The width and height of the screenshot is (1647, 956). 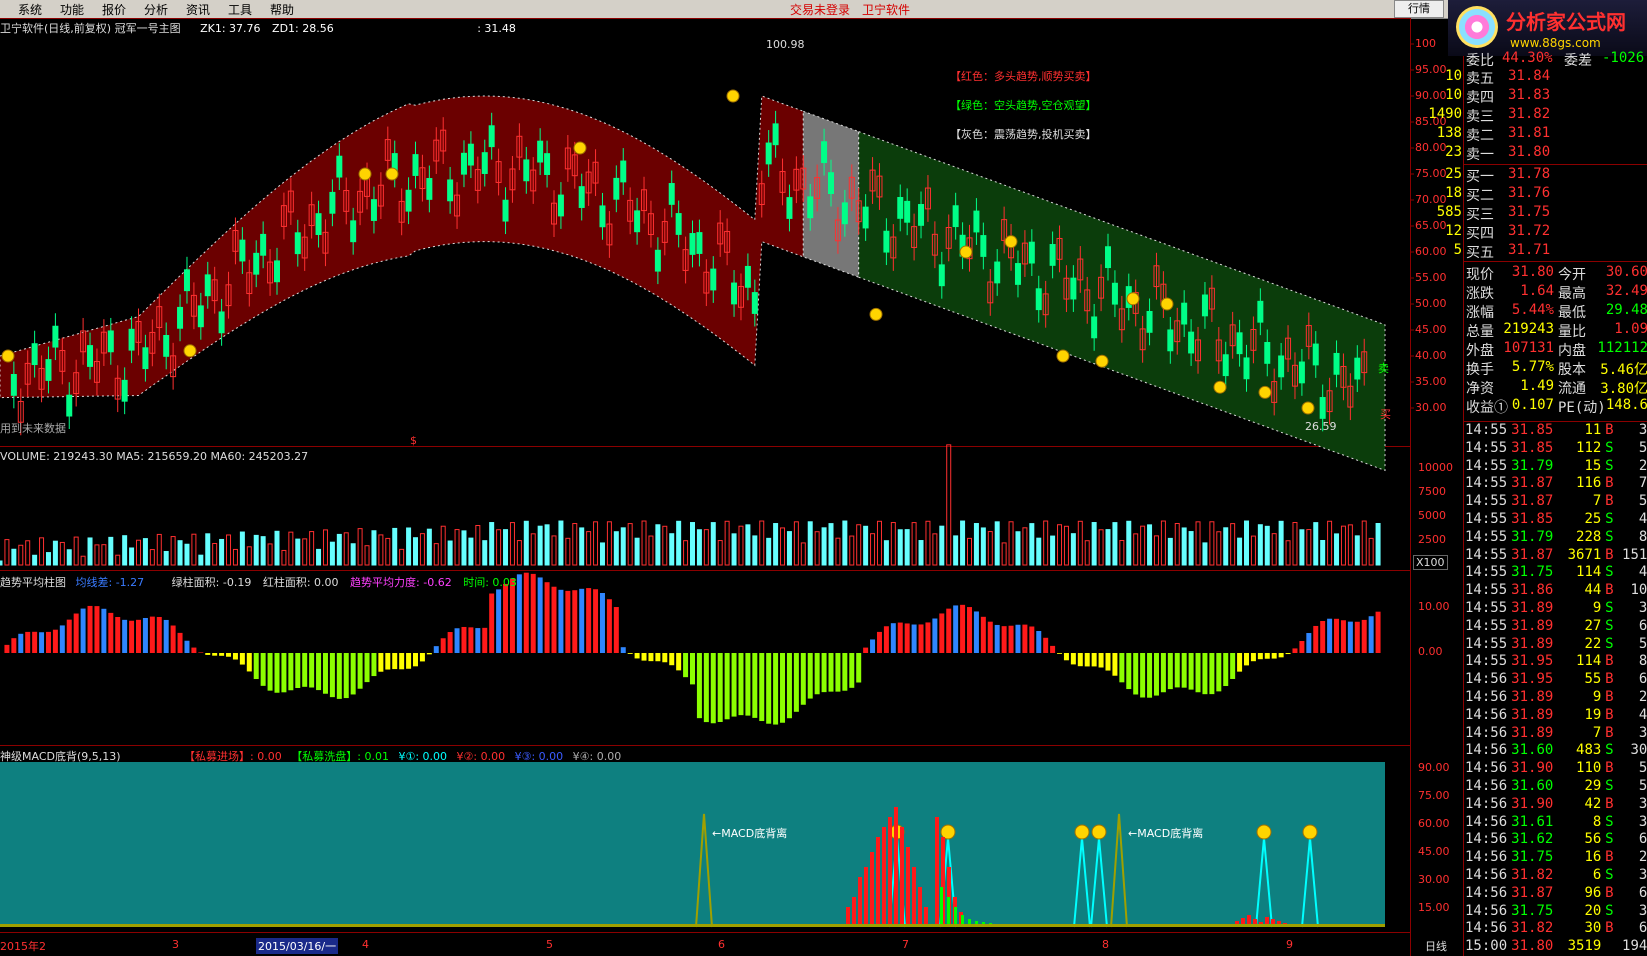 What do you see at coordinates (1593, 643) in the screenshot?
I see `tick-volume: 22` at bounding box center [1593, 643].